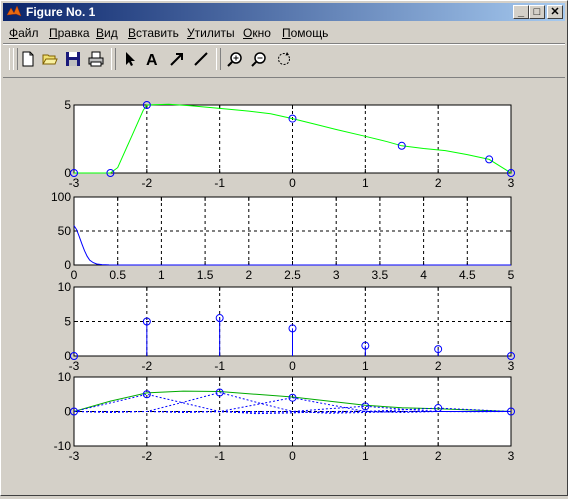  What do you see at coordinates (284, 12) in the screenshot?
I see `title-bar: Figure No. 1 _ □ ✕` at bounding box center [284, 12].